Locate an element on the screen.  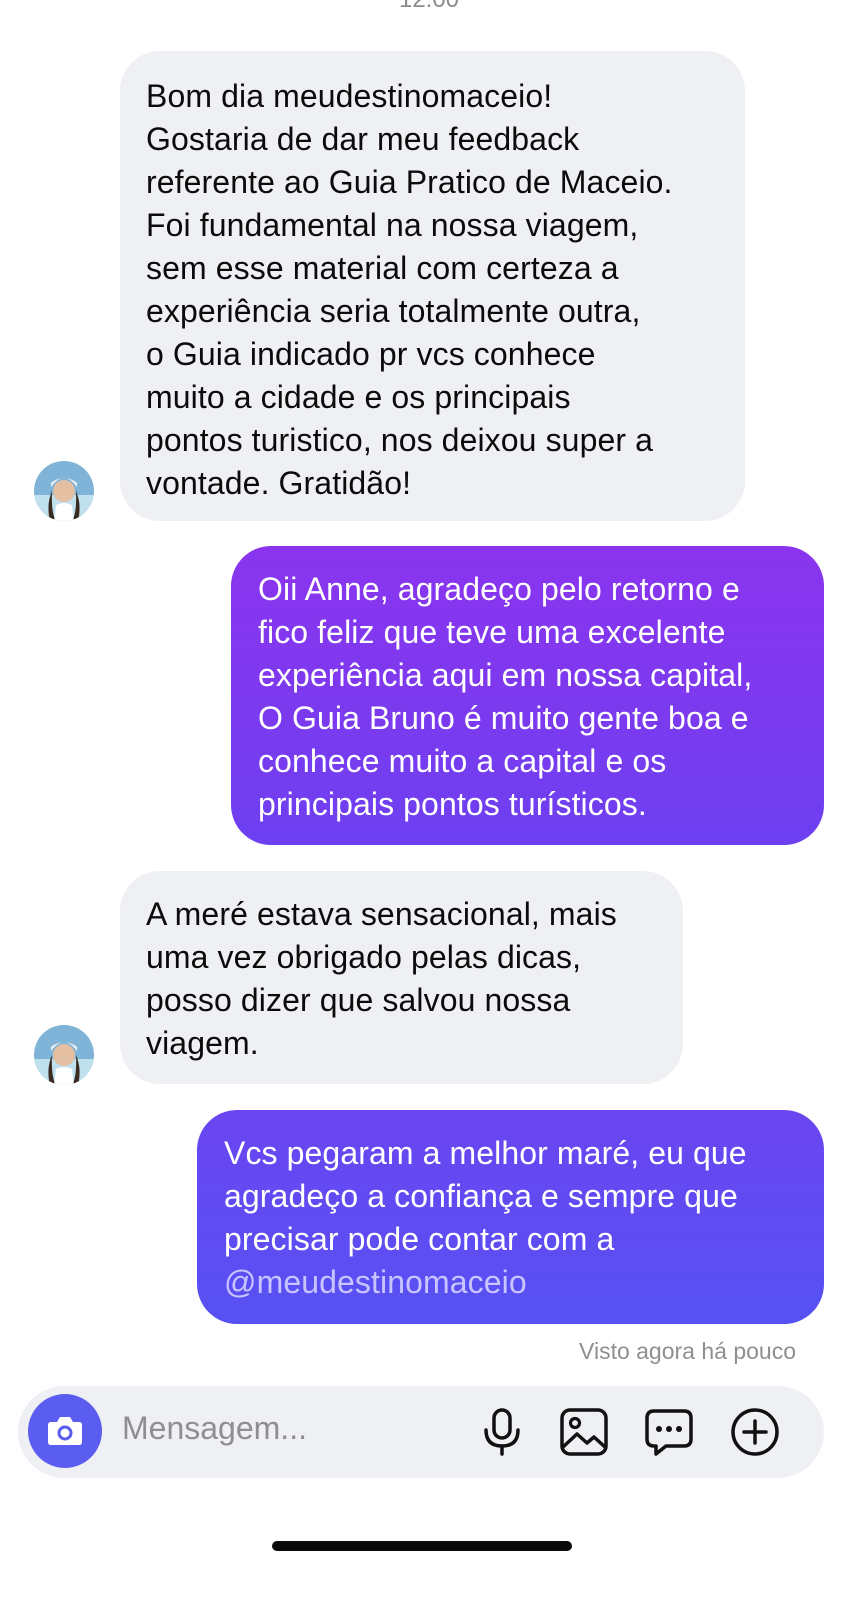
camera-icon is located at coordinates (65, 1431).